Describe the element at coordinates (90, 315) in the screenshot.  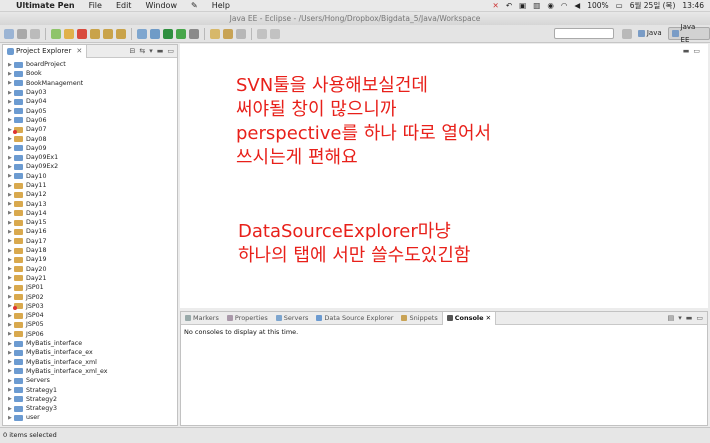
I see `tree-item-project: ▶ JSP04` at that location.